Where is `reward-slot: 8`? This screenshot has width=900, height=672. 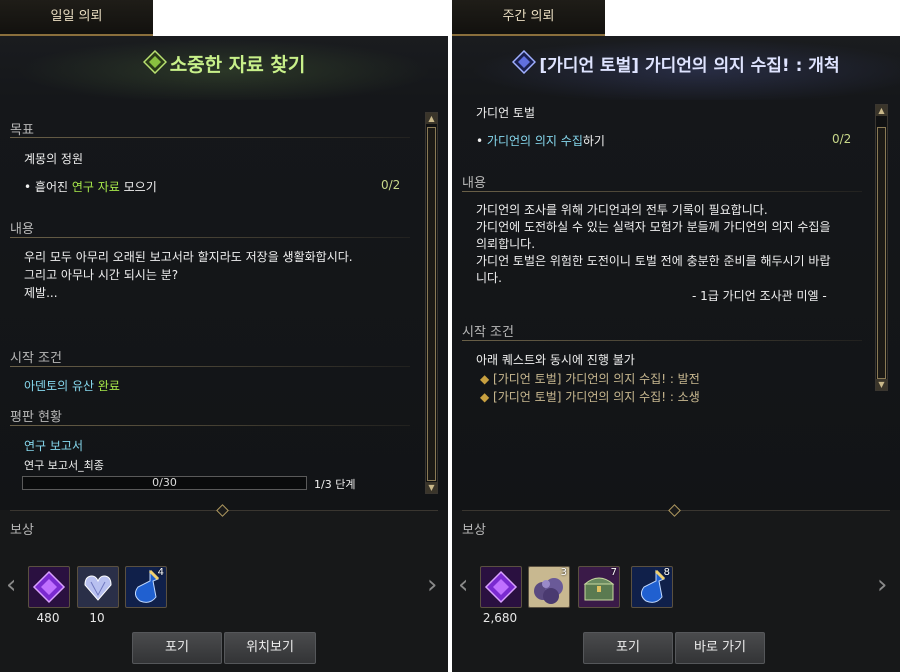
reward-slot: 8 is located at coordinates (652, 587).